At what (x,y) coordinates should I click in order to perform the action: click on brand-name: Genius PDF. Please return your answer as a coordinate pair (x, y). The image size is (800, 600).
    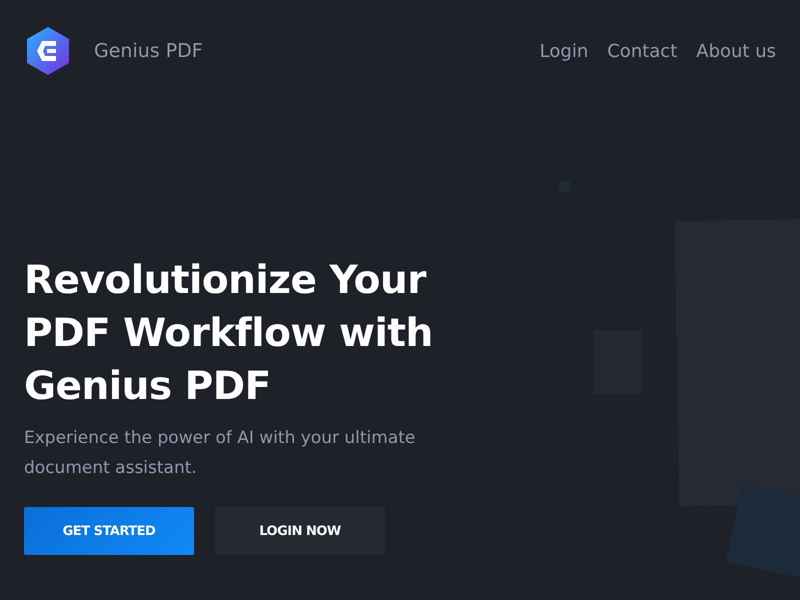
    Looking at the image, I should click on (148, 51).